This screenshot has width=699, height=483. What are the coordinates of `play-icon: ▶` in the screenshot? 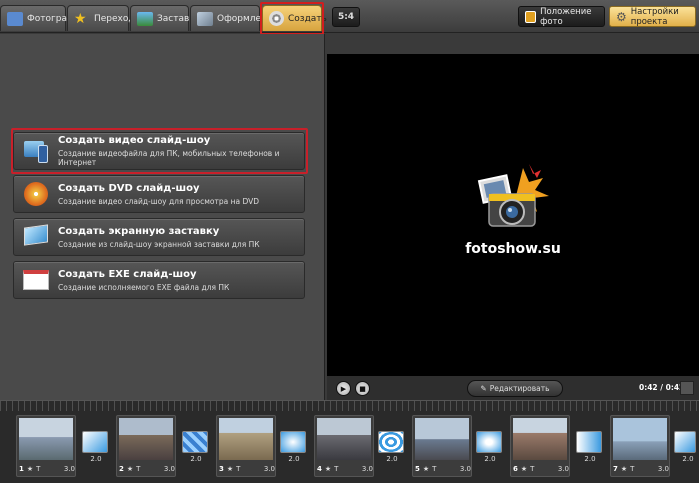 It's located at (343, 388).